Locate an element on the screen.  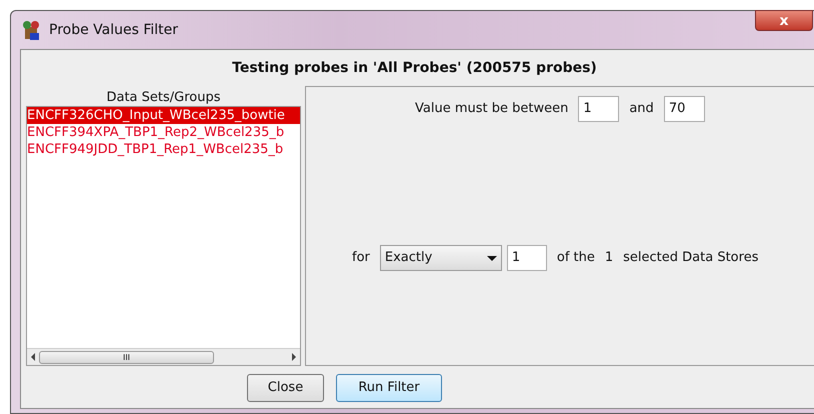
of-the-label: of the is located at coordinates (575, 258).